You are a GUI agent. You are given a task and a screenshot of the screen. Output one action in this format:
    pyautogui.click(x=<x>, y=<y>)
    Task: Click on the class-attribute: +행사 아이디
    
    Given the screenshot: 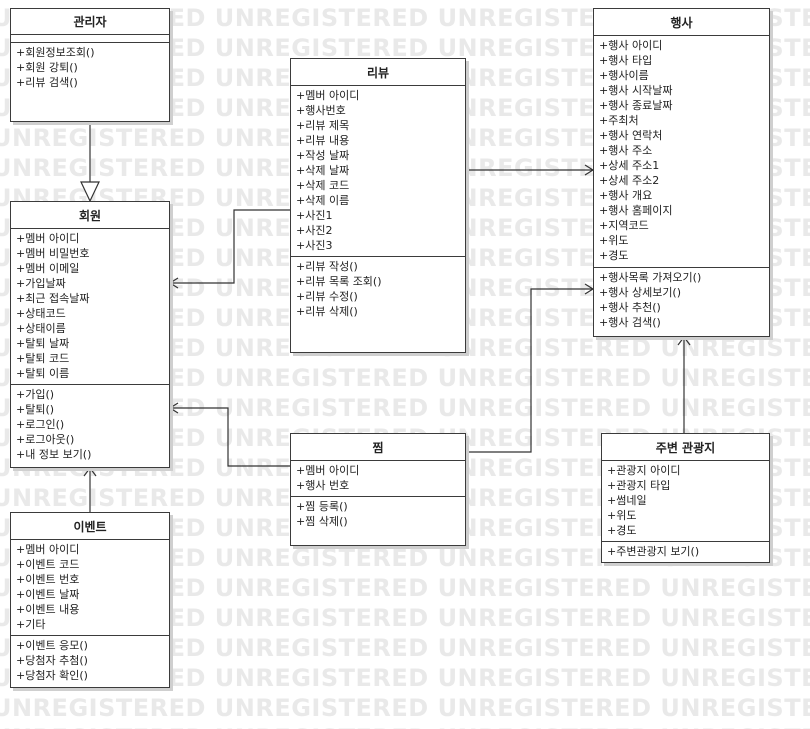 What is the action you would take?
    pyautogui.click(x=631, y=45)
    